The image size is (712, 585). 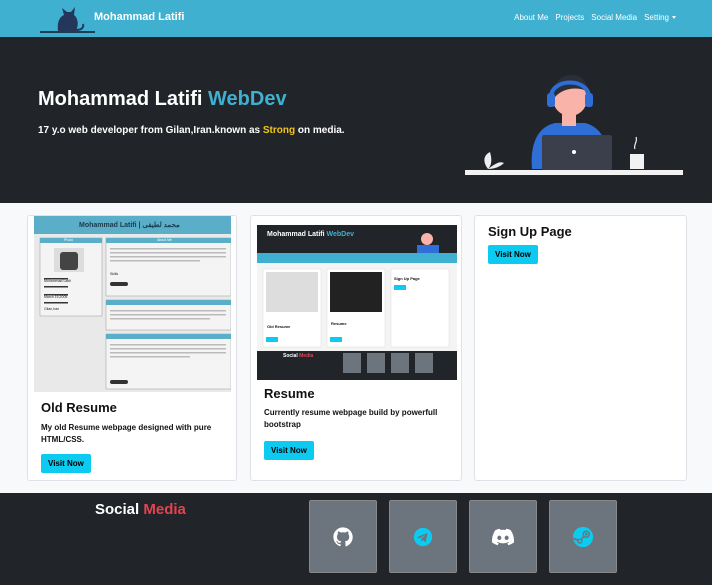 I want to click on nav-about-me: About Me, so click(x=531, y=17).